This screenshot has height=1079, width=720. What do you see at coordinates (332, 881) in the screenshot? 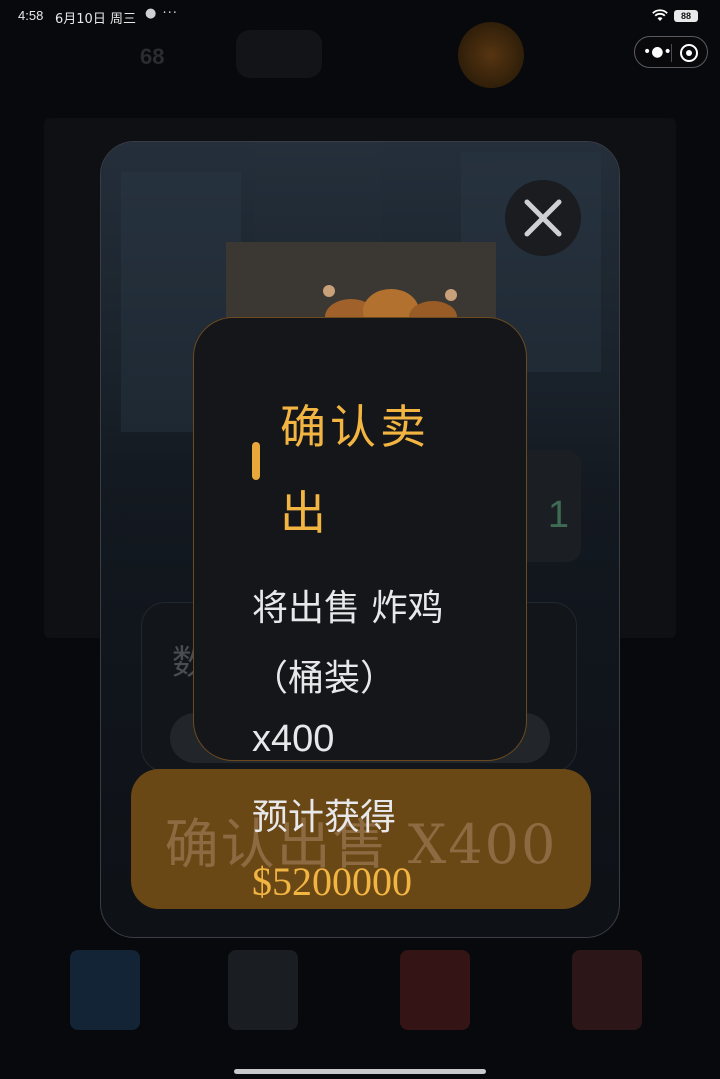
I see `earn-value: $5200000` at bounding box center [332, 881].